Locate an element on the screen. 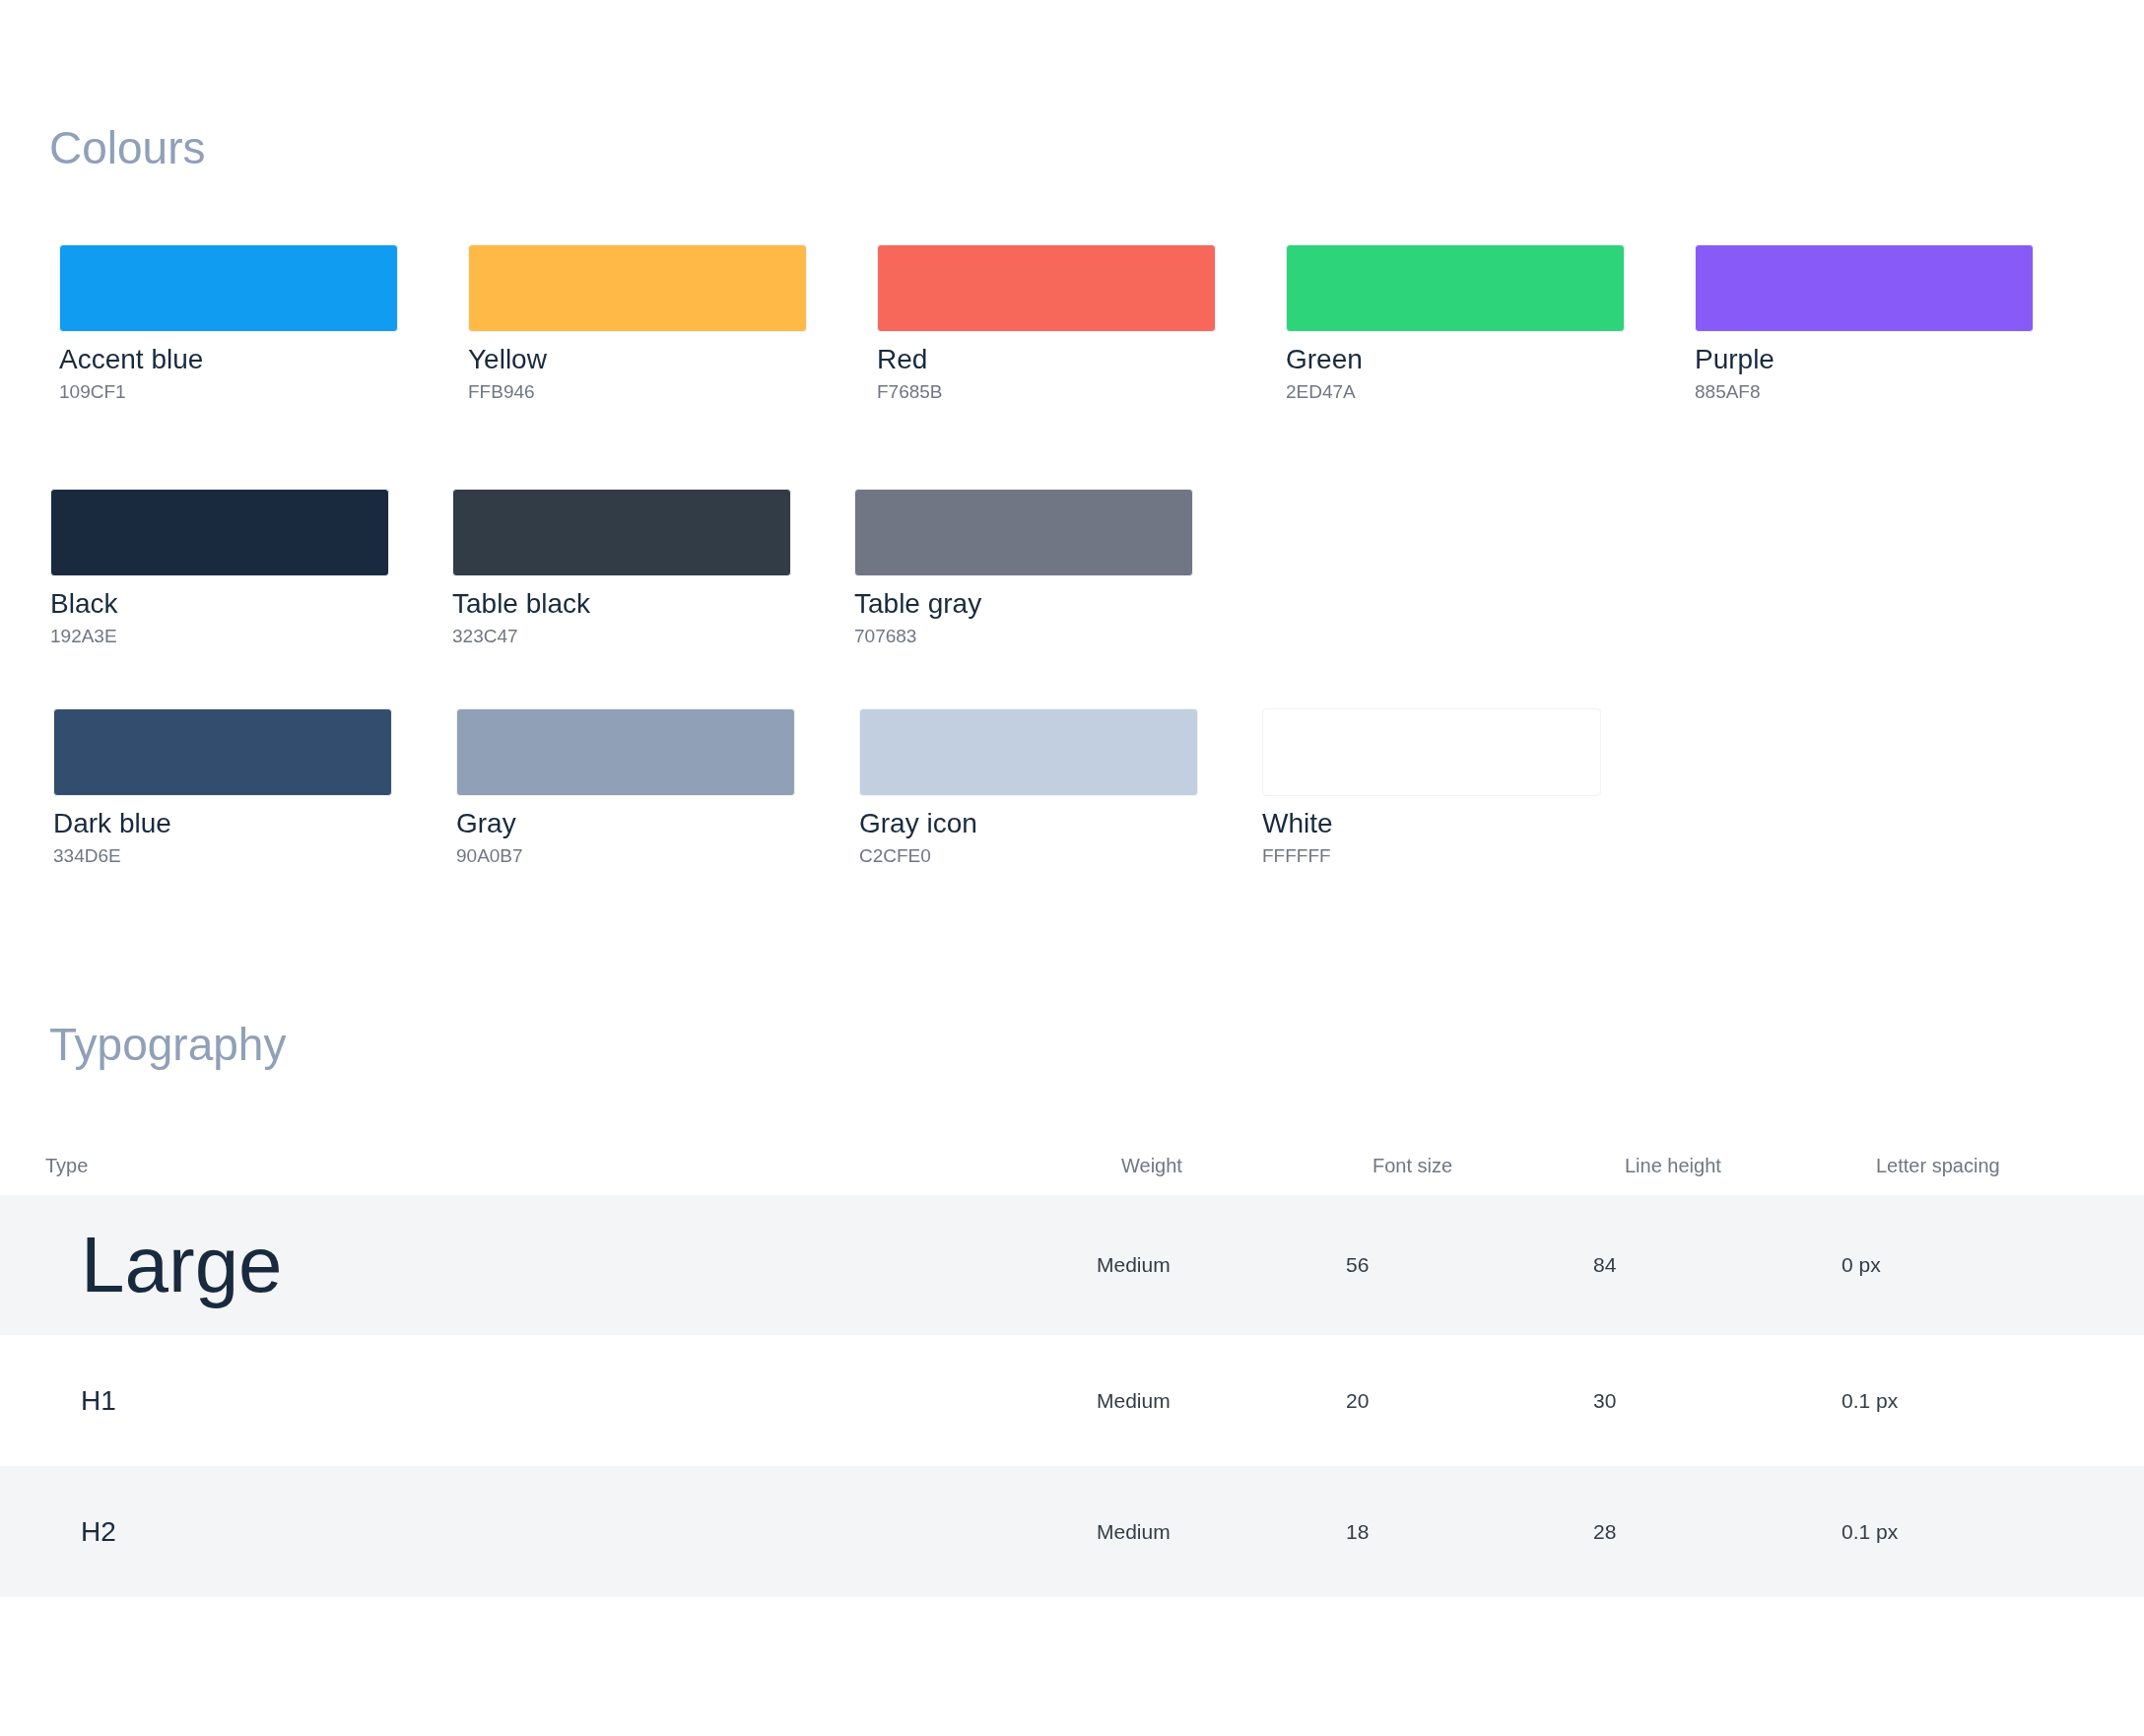 Image resolution: width=2144 pixels, height=1736 pixels. colour-name: Green is located at coordinates (1325, 359).